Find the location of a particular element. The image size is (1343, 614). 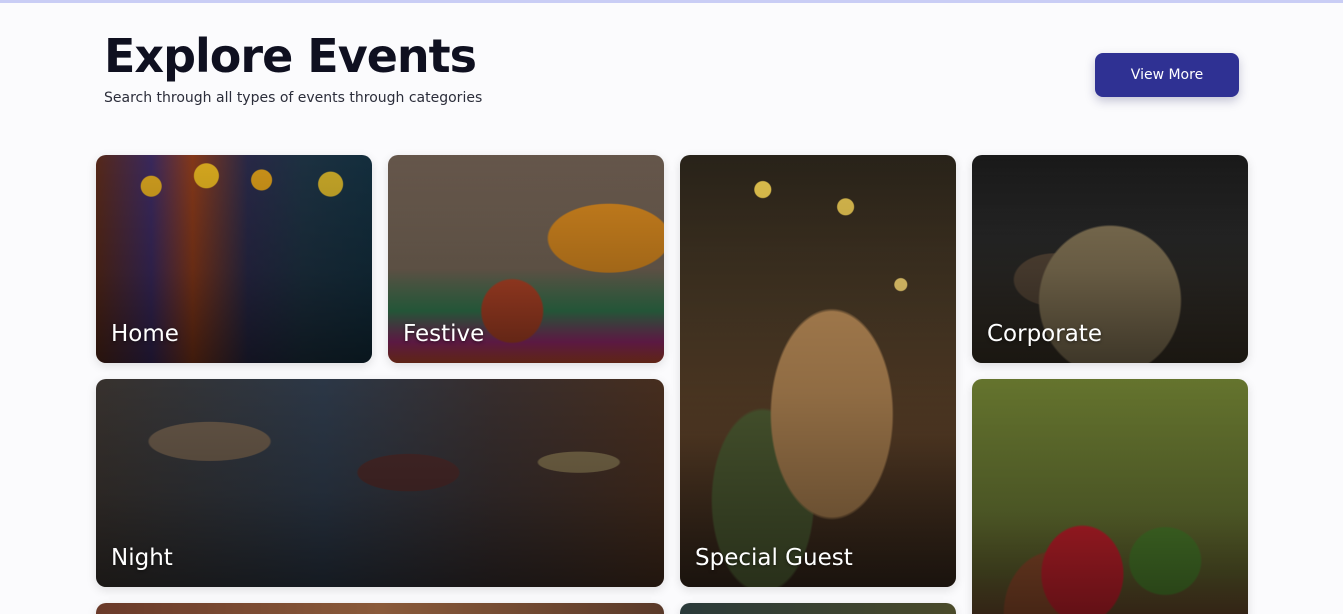

category-card-festive: Festive is located at coordinates (526, 259).